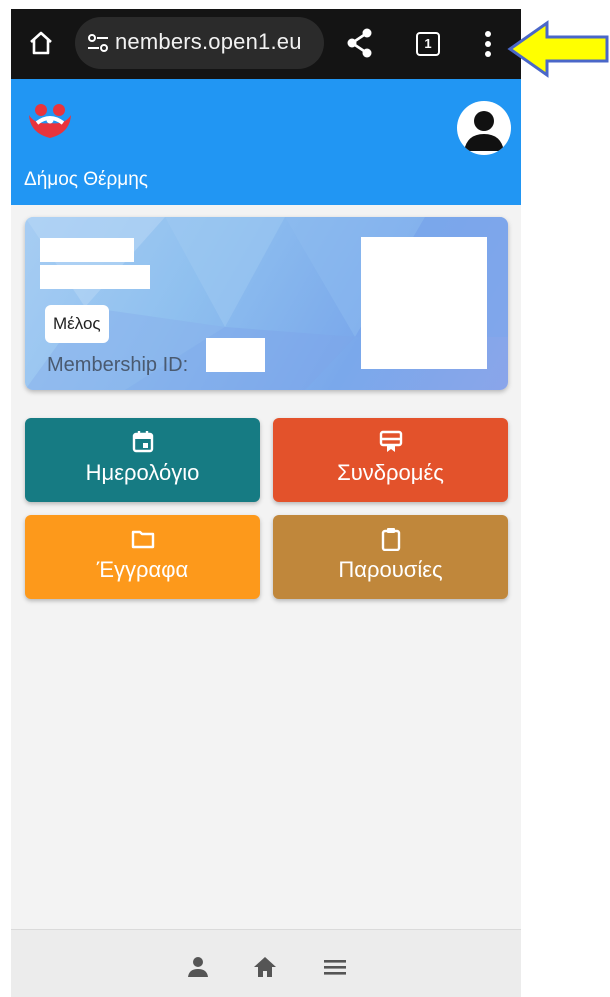  I want to click on subscriptions-tile: Συνδρομές, so click(390, 460).